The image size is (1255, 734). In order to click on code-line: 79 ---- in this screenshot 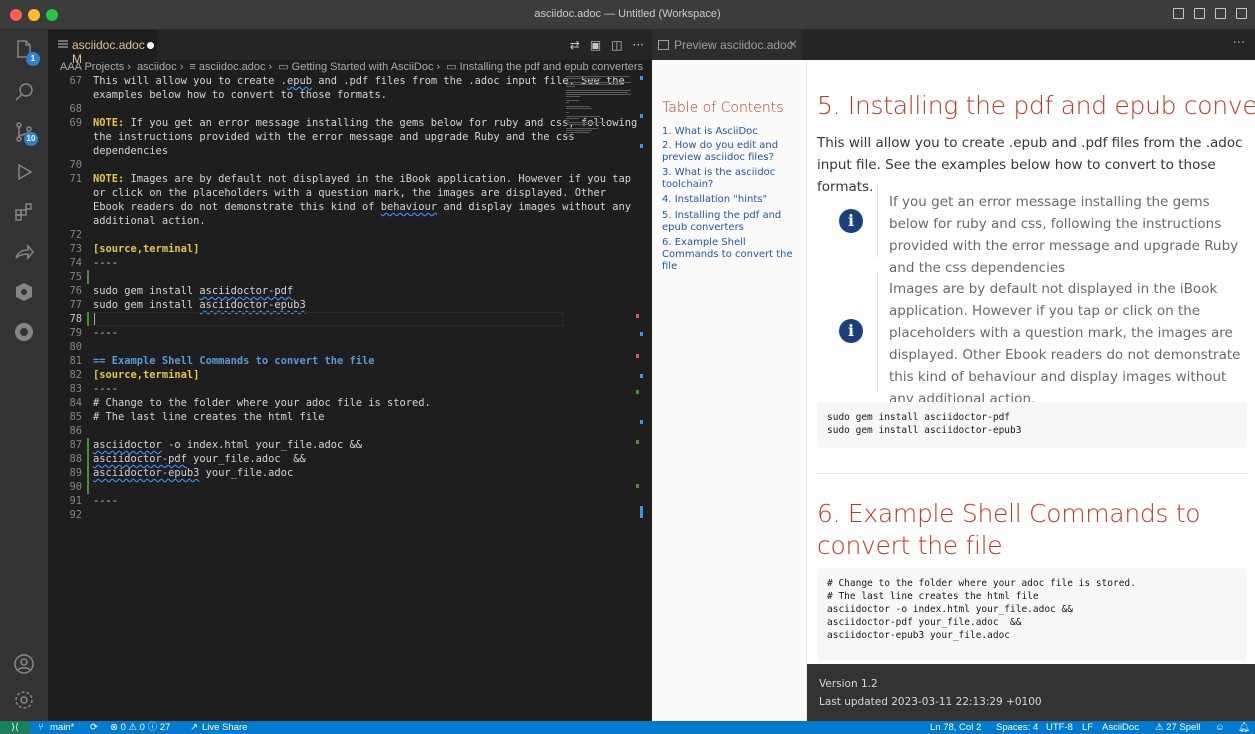, I will do `click(306, 333)`.